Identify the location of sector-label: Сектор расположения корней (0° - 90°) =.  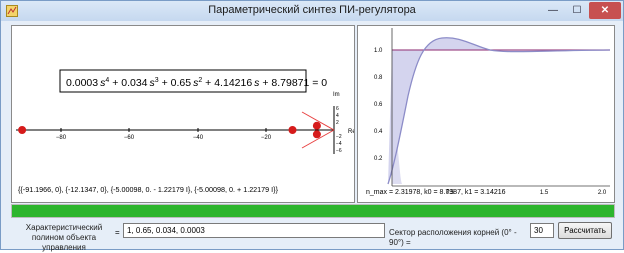
(453, 237).